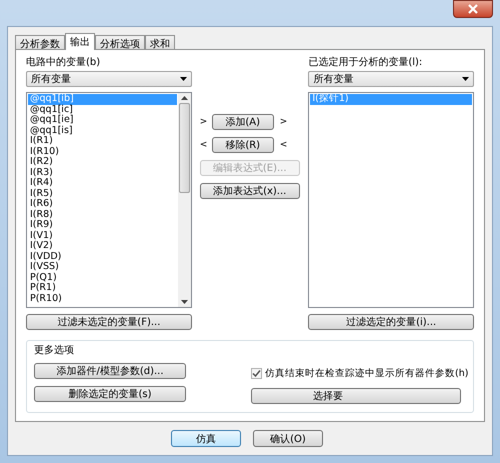  What do you see at coordinates (102, 204) in the screenshot?
I see `list-item: I(R6)` at bounding box center [102, 204].